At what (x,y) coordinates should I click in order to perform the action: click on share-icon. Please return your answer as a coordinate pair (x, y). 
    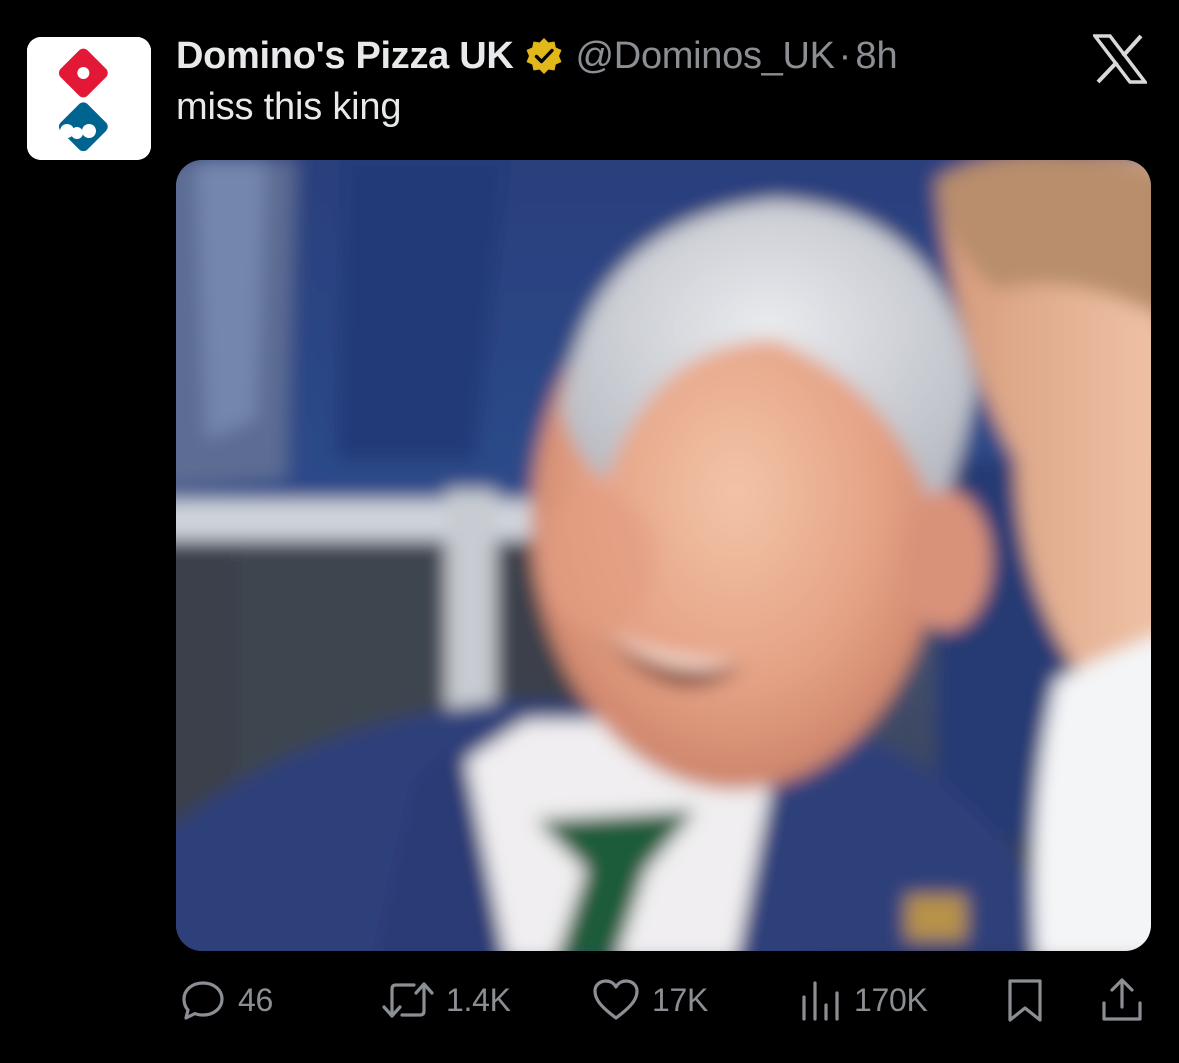
    Looking at the image, I should click on (1122, 999).